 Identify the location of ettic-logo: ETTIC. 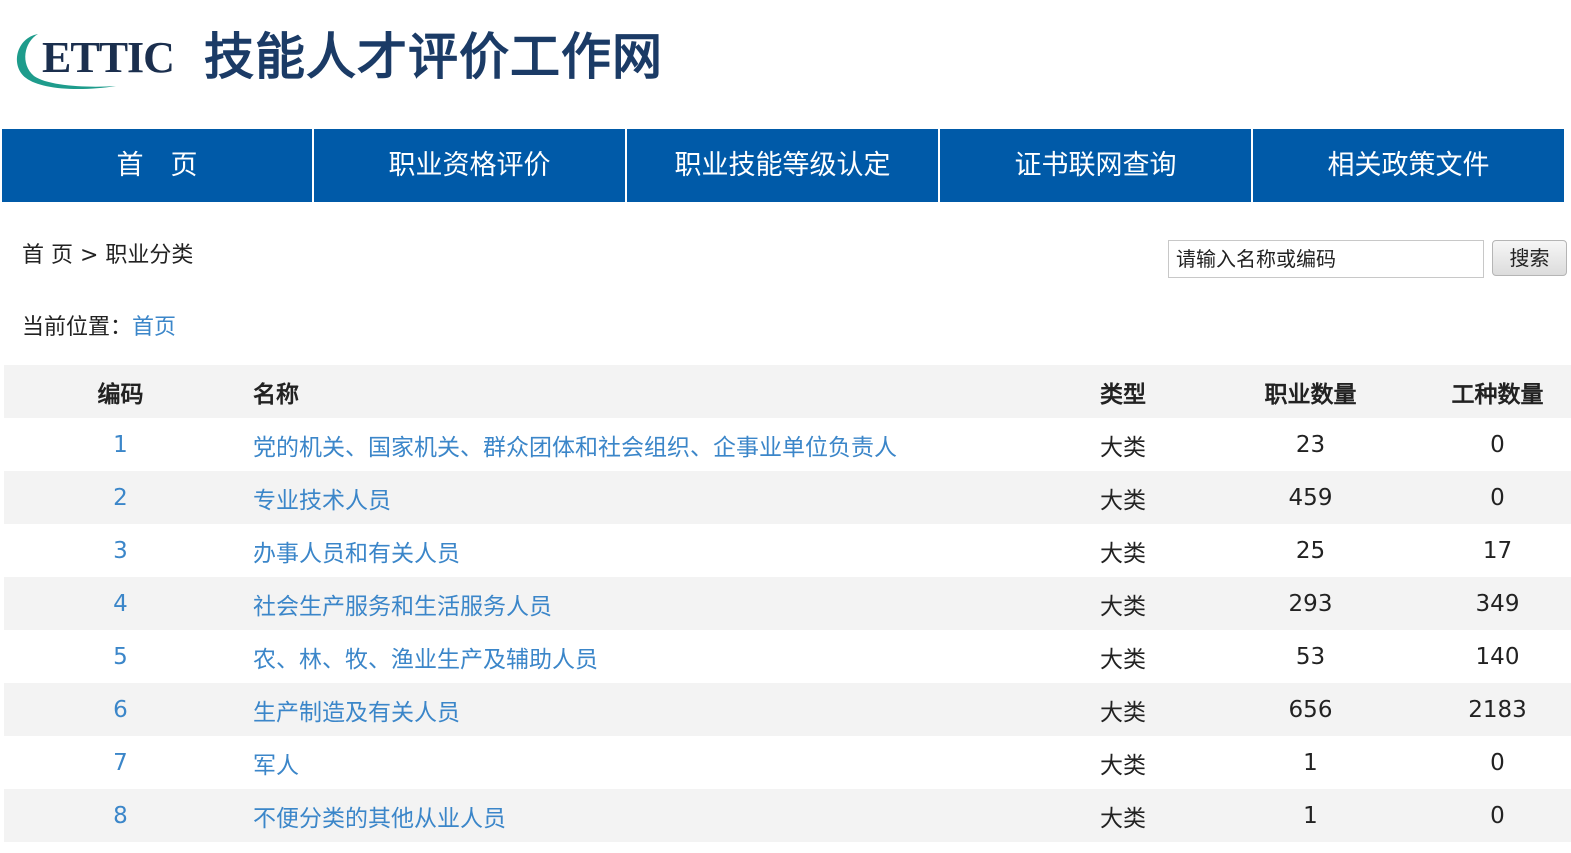
(93, 61).